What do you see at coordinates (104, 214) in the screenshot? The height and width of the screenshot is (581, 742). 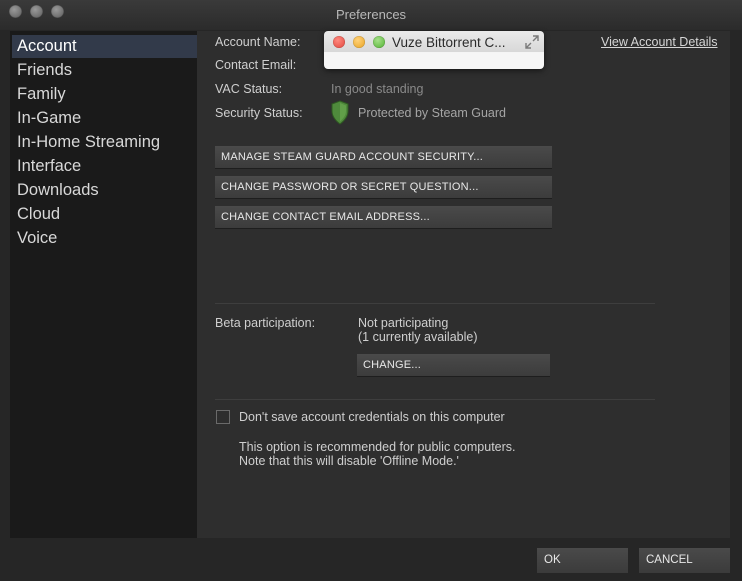 I see `sidebar-item-cloud: Cloud` at bounding box center [104, 214].